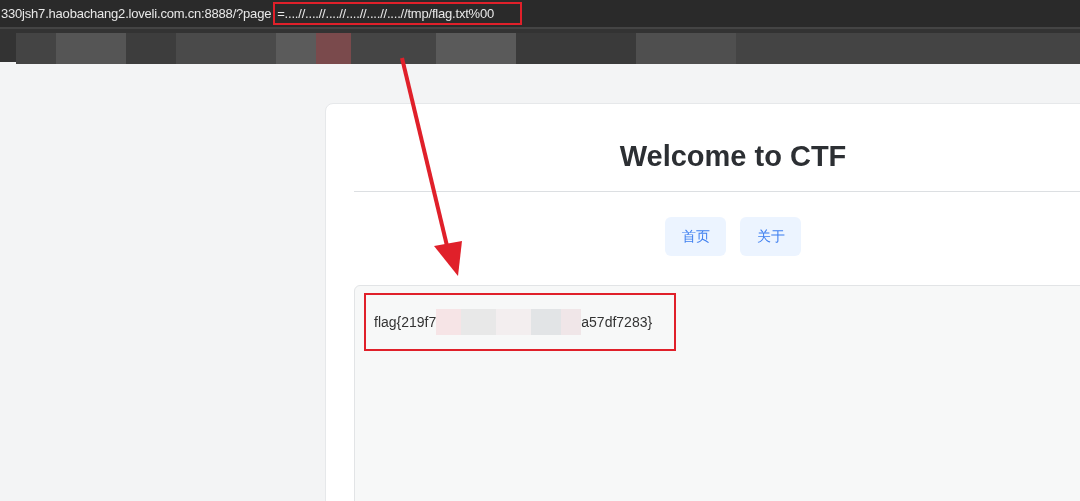 The height and width of the screenshot is (501, 1080). Describe the element at coordinates (695, 236) in the screenshot. I see `nav-button: 首页` at that location.